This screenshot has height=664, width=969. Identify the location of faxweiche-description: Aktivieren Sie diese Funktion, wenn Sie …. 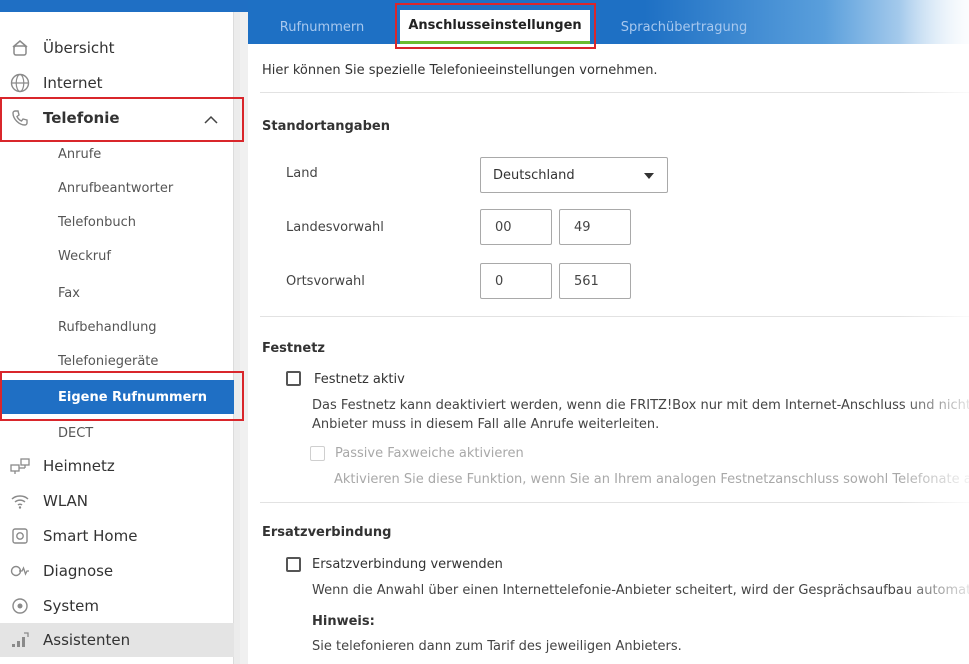
(651, 479).